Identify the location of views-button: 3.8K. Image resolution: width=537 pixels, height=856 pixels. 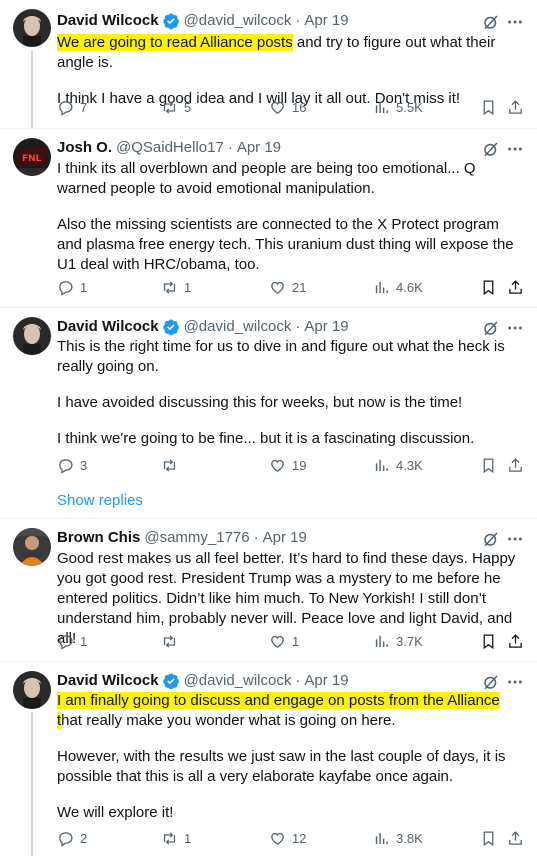
(398, 838).